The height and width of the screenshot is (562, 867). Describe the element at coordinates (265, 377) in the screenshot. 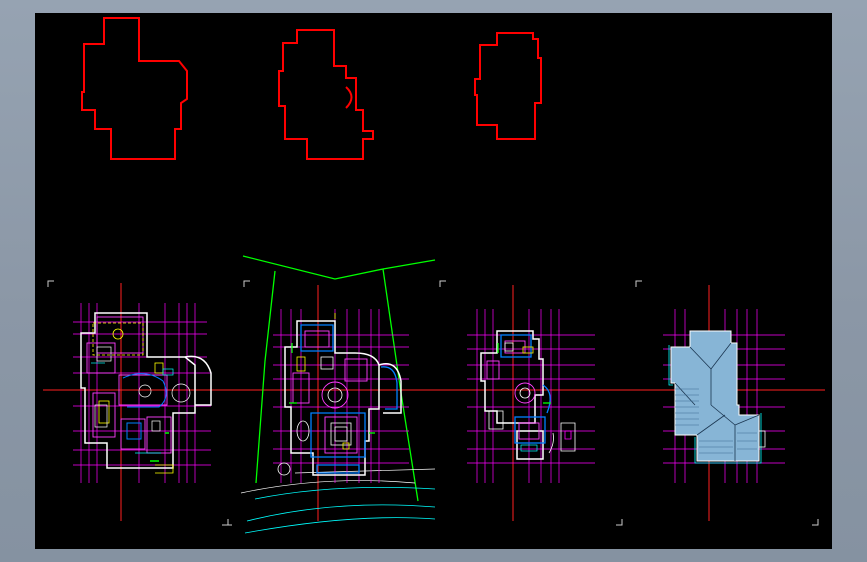

I see `site-boundary-left` at that location.